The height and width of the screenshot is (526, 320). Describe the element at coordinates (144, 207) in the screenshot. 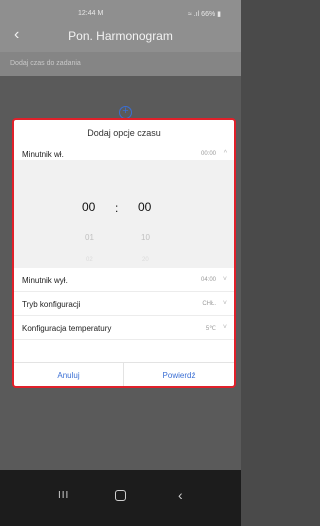

I see `picker-minute-selected: 00` at that location.